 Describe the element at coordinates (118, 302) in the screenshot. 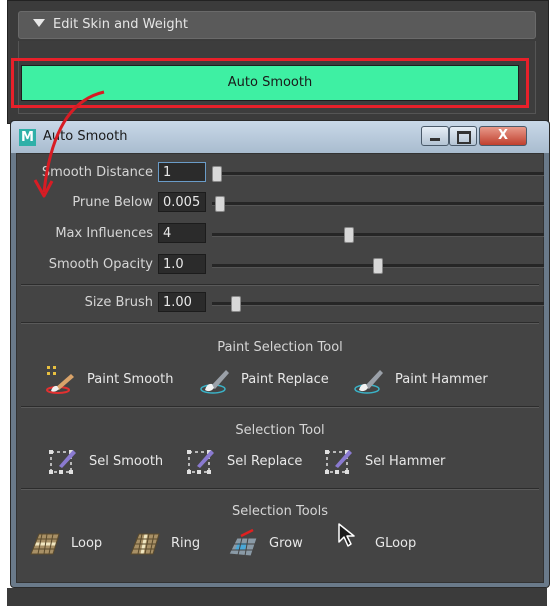

I see `slider-label: Size Brush` at that location.